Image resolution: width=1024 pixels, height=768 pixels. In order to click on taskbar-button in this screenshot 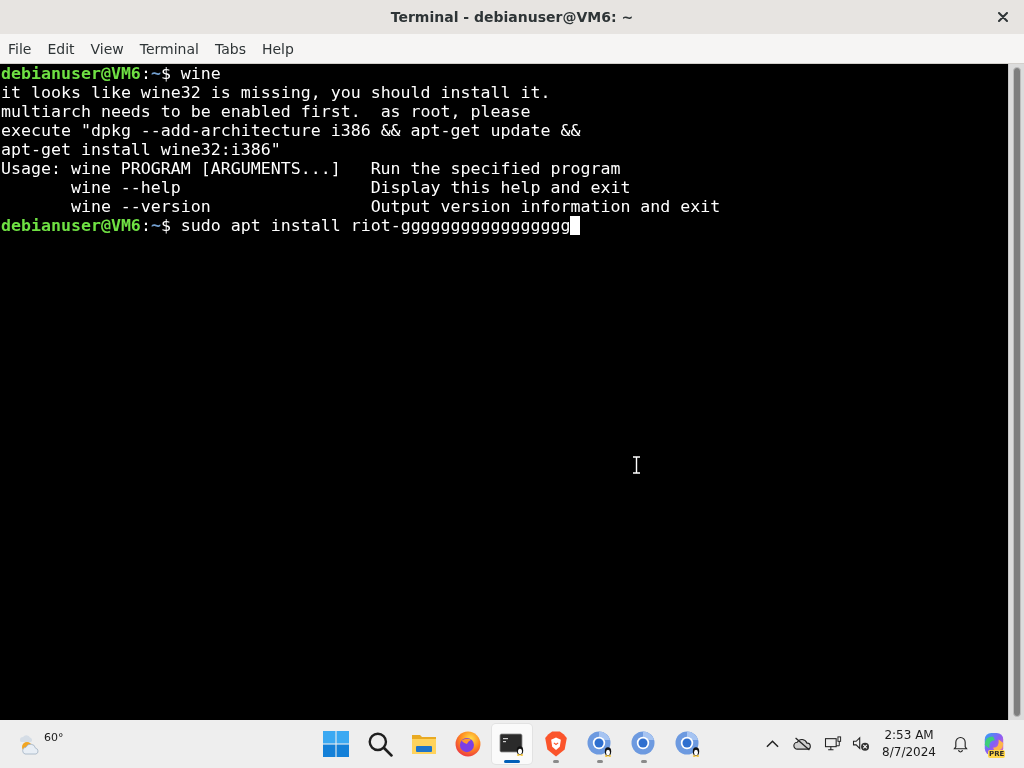, I will do `click(512, 744)`.